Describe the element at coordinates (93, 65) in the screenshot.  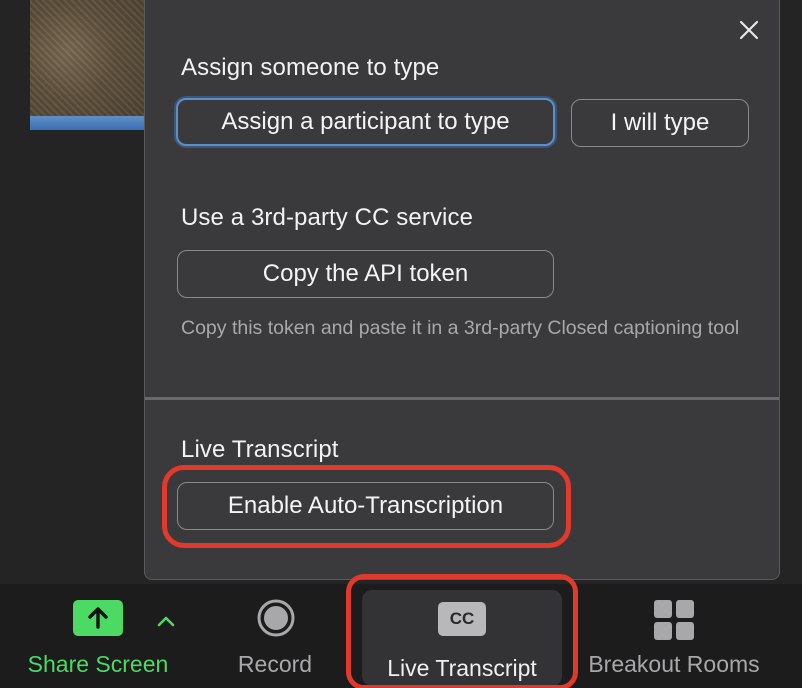
I see `participant-video-thumbnail` at that location.